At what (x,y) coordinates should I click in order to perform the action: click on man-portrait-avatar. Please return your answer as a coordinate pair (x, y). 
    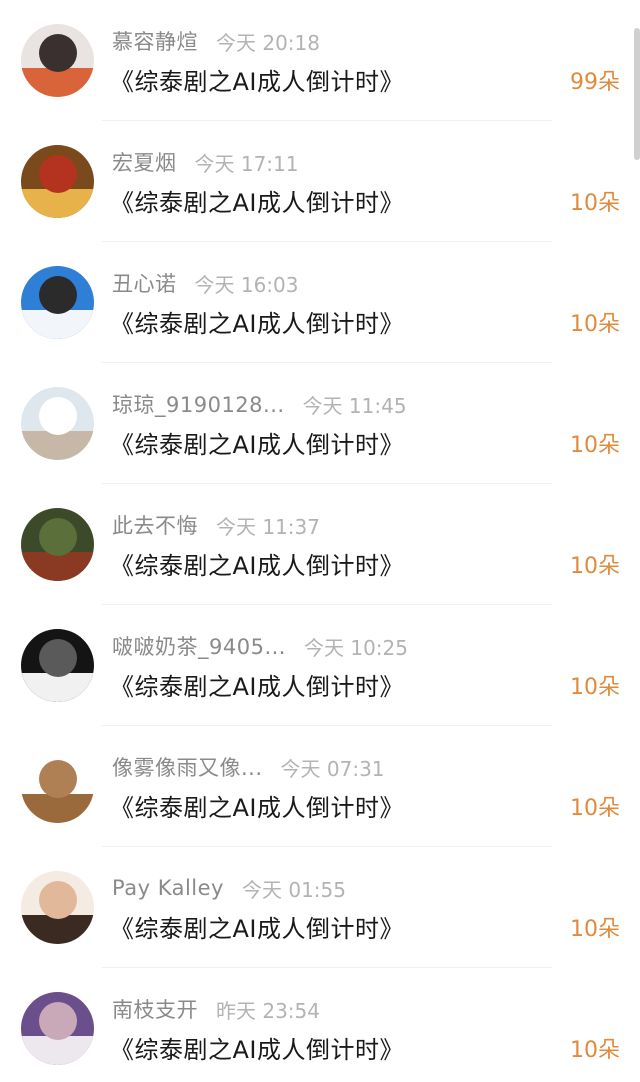
    Looking at the image, I should click on (57, 1028).